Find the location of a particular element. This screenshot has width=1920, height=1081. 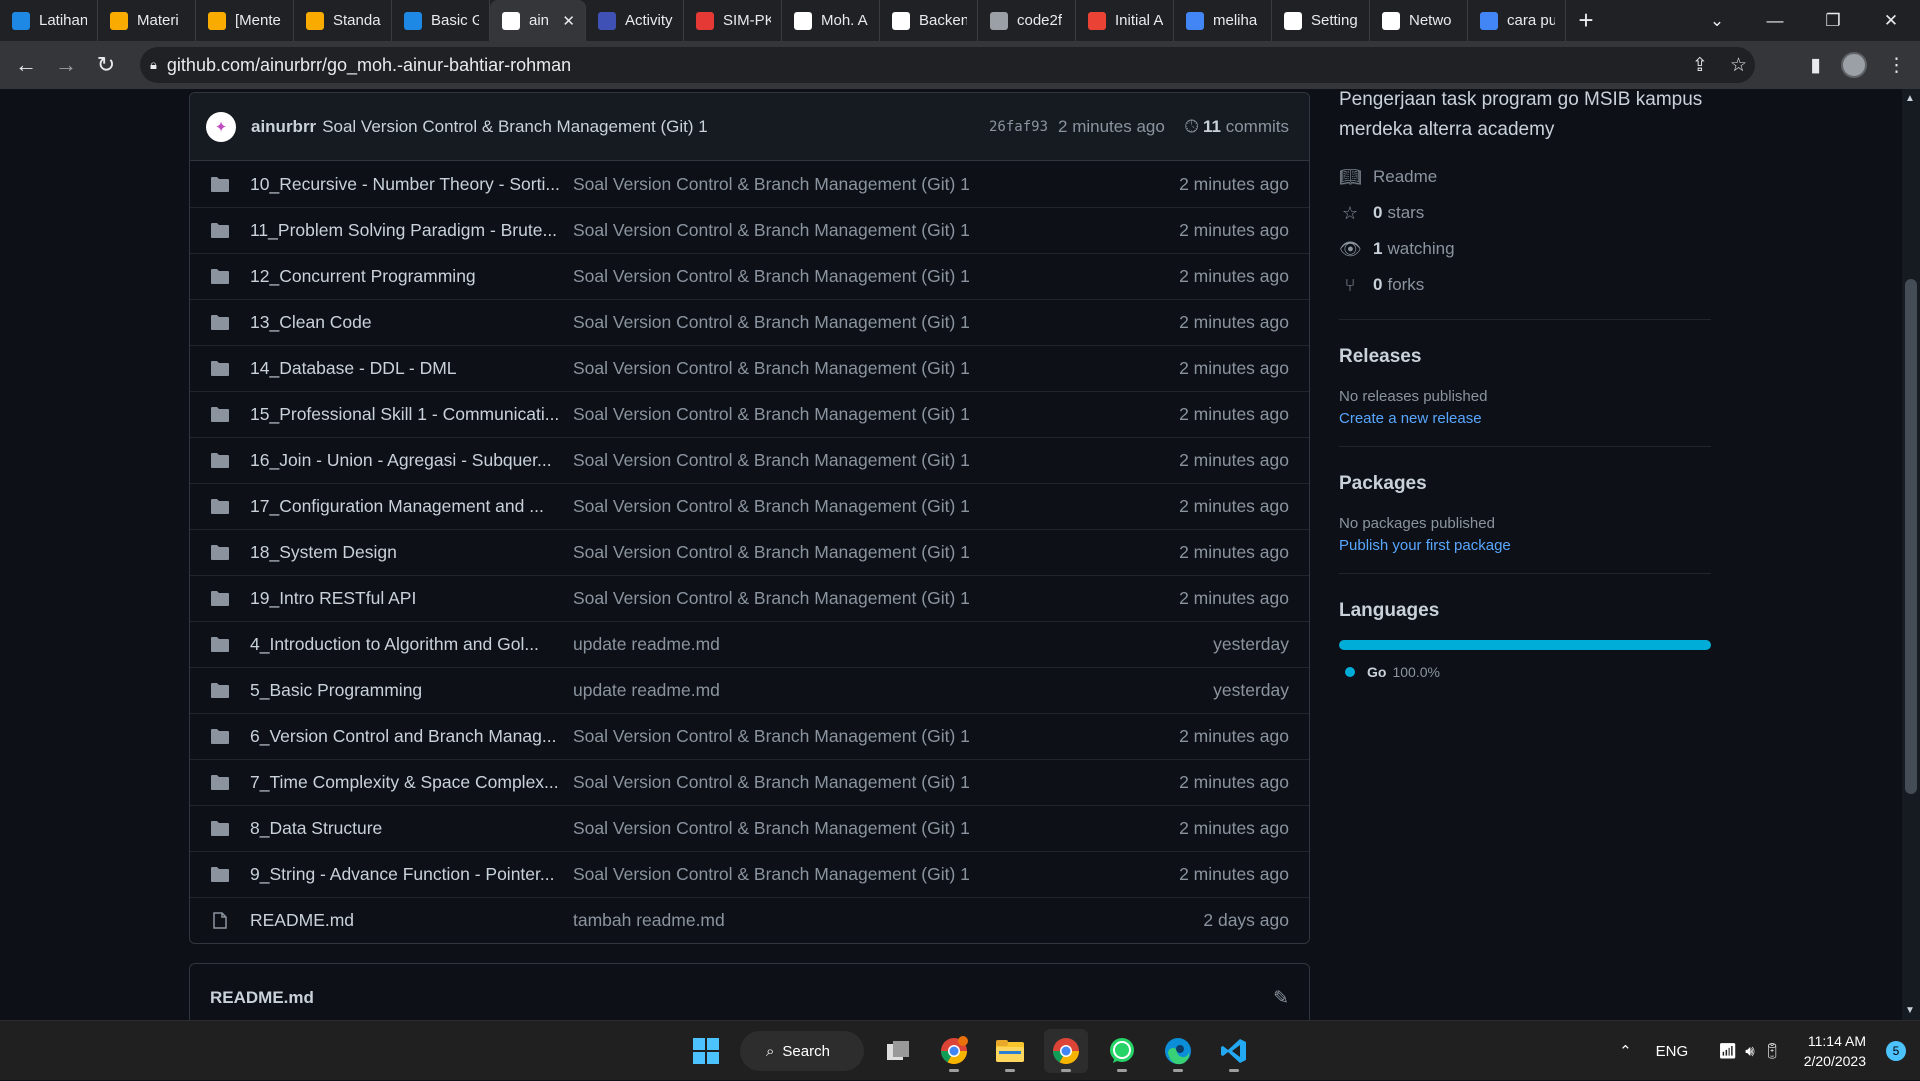

chrome-icon is located at coordinates (1066, 1051).